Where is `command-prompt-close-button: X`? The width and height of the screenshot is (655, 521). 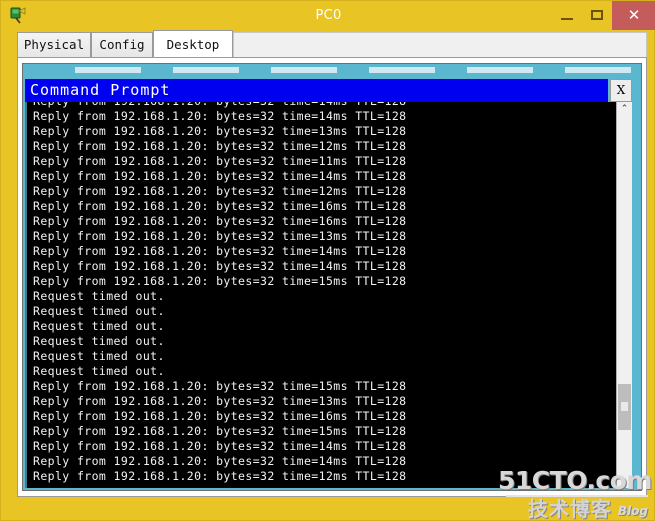 command-prompt-close-button: X is located at coordinates (621, 90).